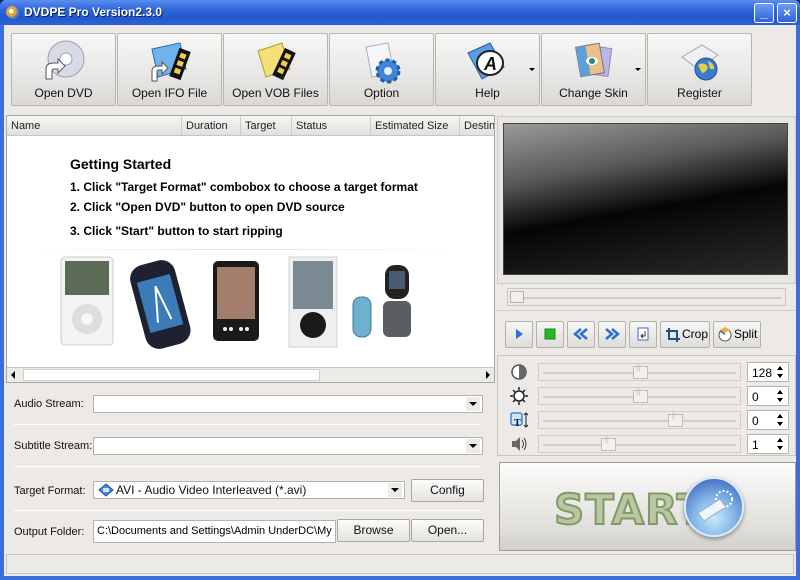 This screenshot has width=800, height=580. Describe the element at coordinates (400, 12) in the screenshot. I see `title-bar: DVDPE Pro Version2.3.0 _ ×` at that location.